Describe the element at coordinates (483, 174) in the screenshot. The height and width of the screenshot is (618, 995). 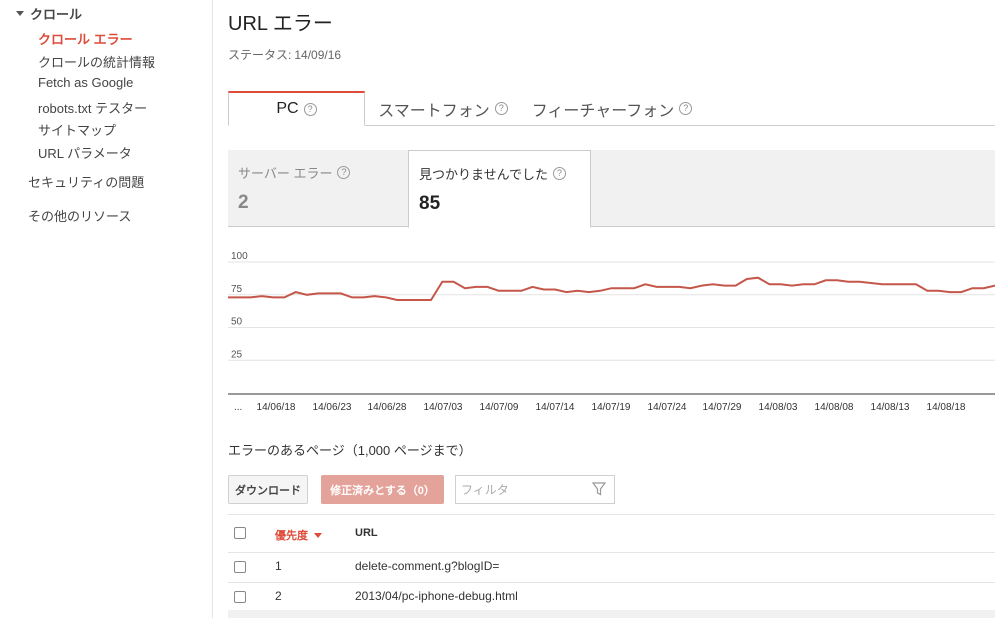
I see `metric-not-found-label: 見つかりませんでした` at that location.